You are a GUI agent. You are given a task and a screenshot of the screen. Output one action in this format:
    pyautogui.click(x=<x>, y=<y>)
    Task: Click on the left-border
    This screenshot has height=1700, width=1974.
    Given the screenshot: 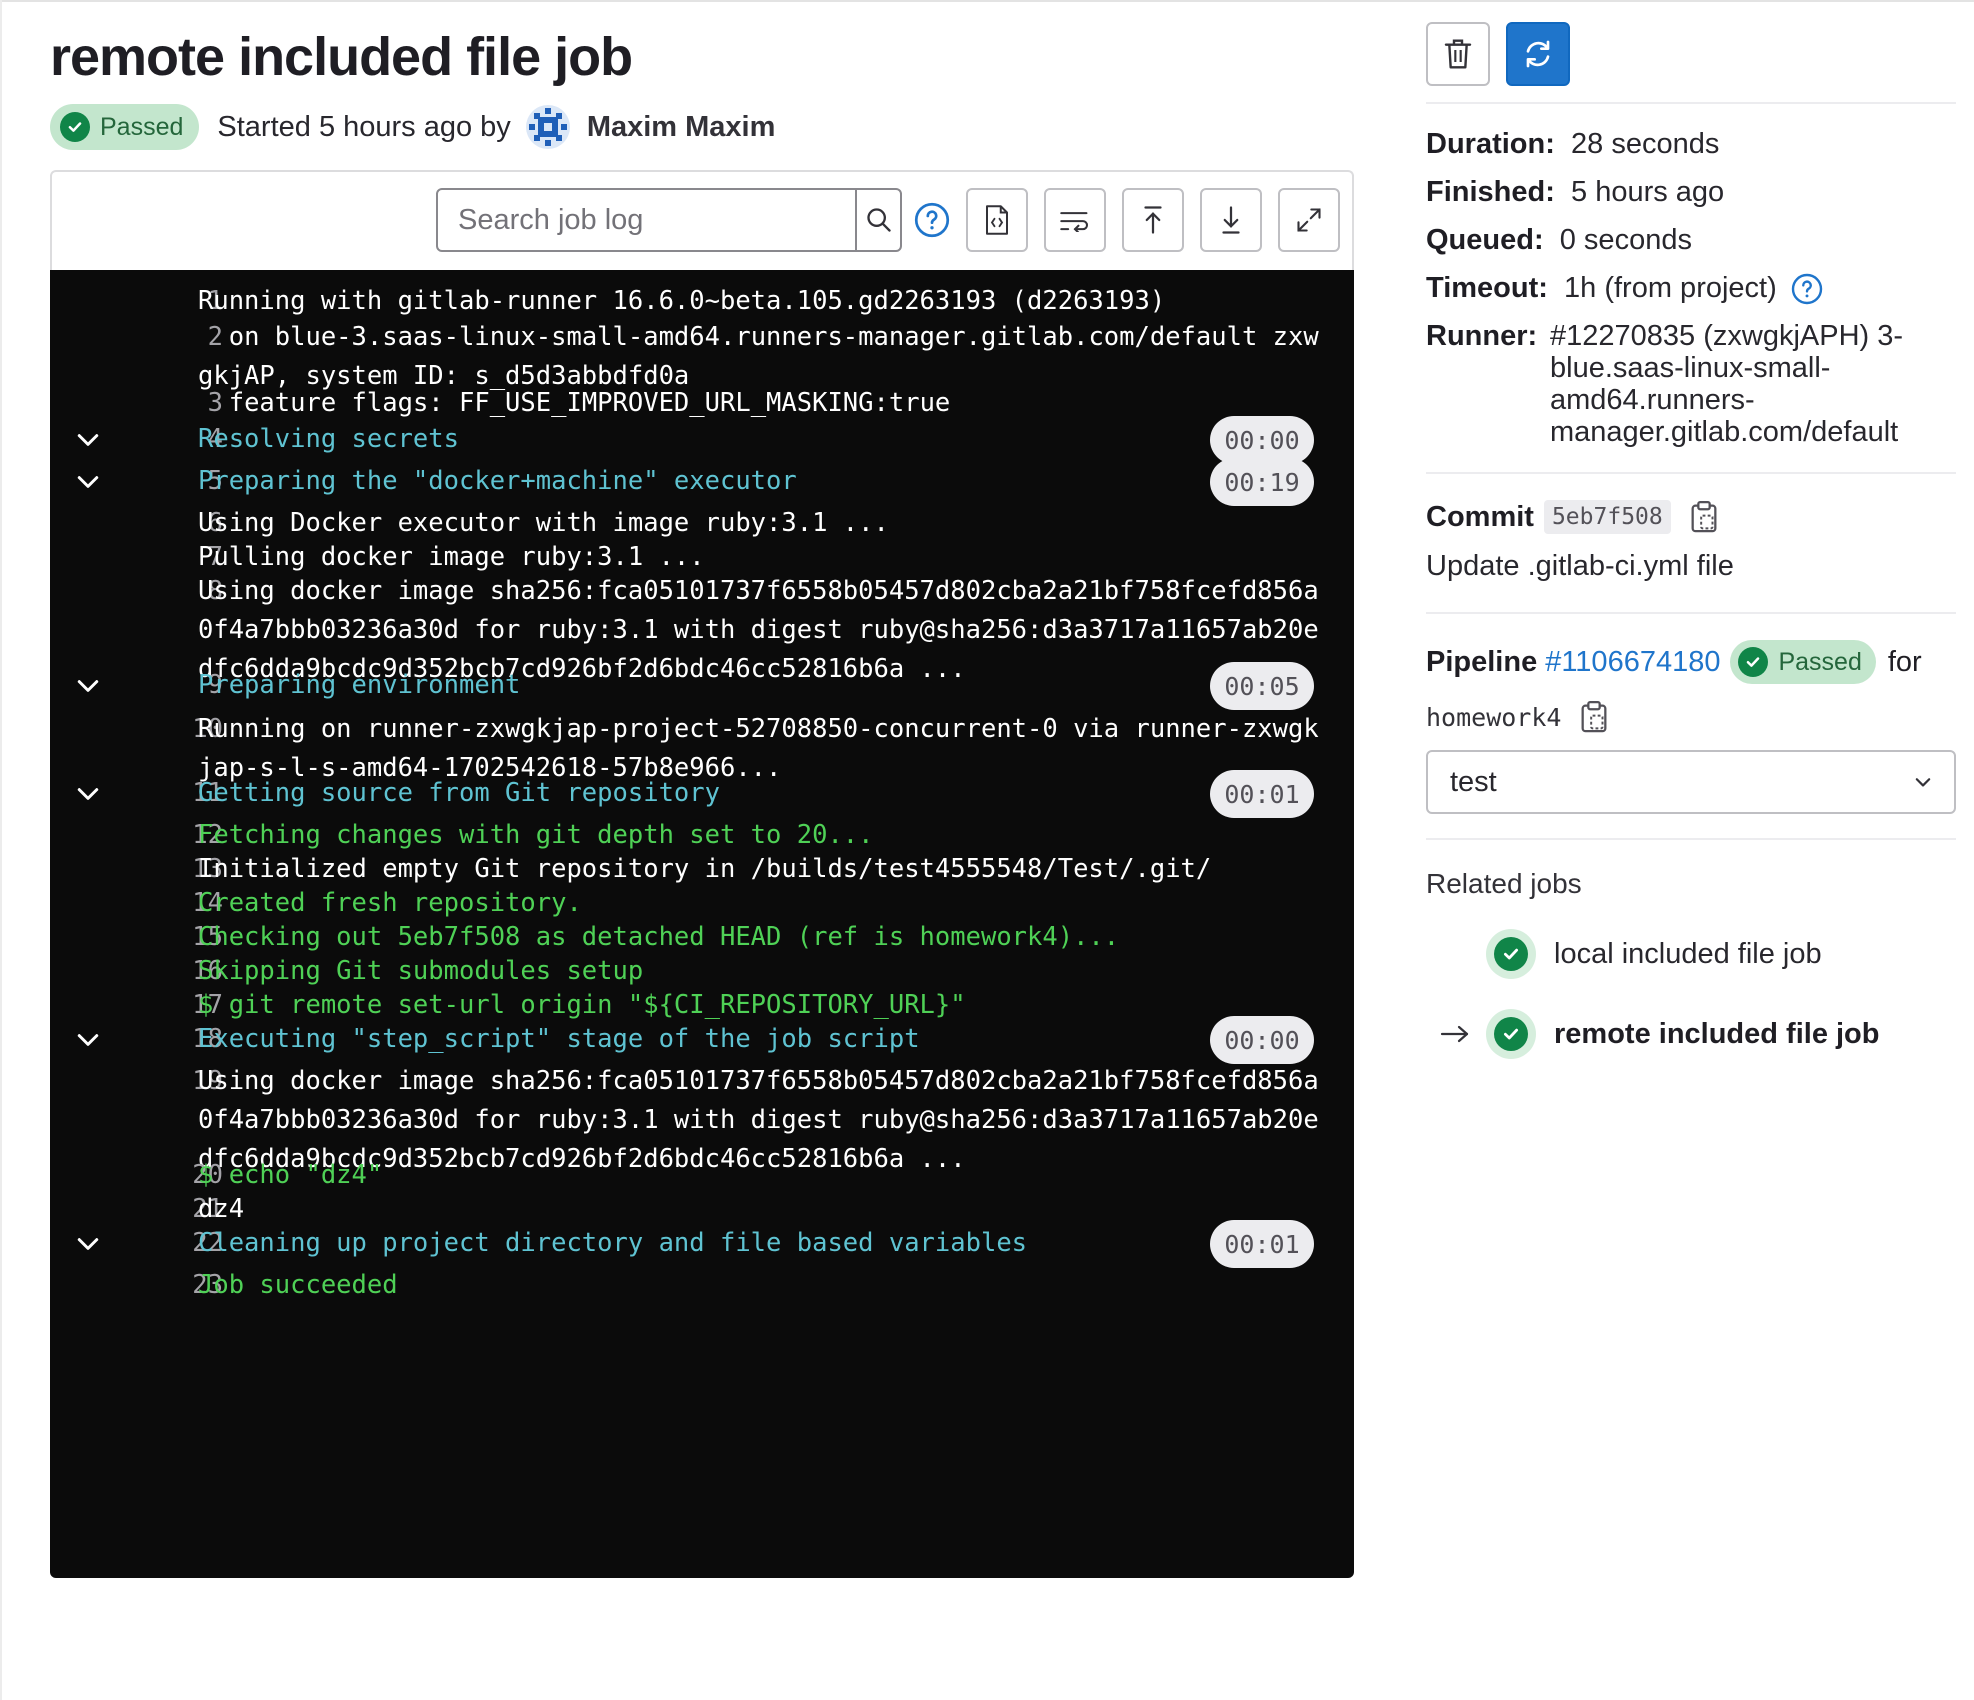 What is the action you would take?
    pyautogui.click(x=1, y=850)
    